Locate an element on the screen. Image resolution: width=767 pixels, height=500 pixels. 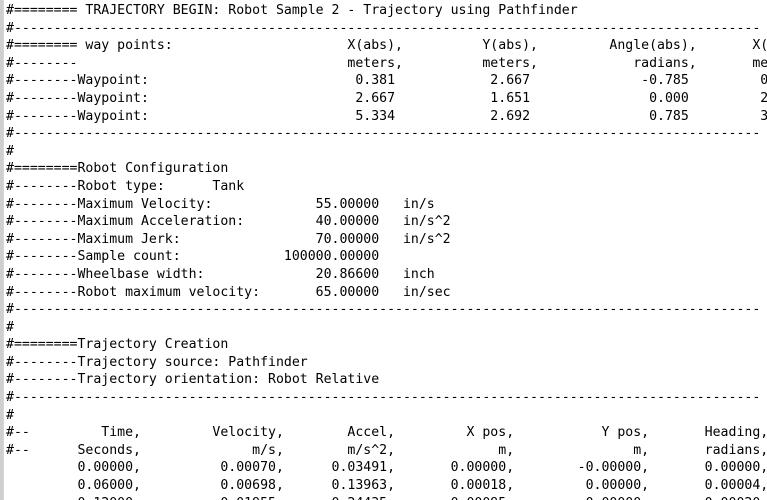
vertical-scrollbar is located at coordinates (2, 250).